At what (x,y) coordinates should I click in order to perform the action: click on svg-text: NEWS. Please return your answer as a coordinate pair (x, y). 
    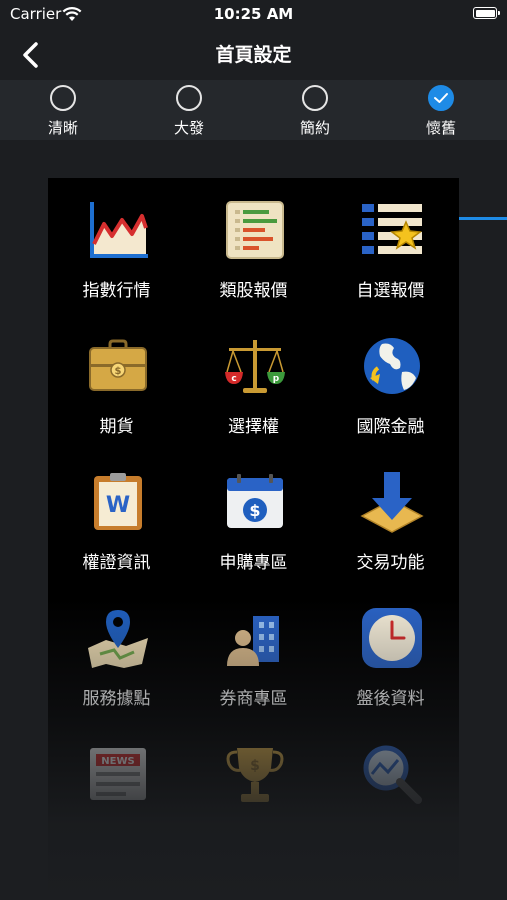
    Looking at the image, I should click on (117, 761).